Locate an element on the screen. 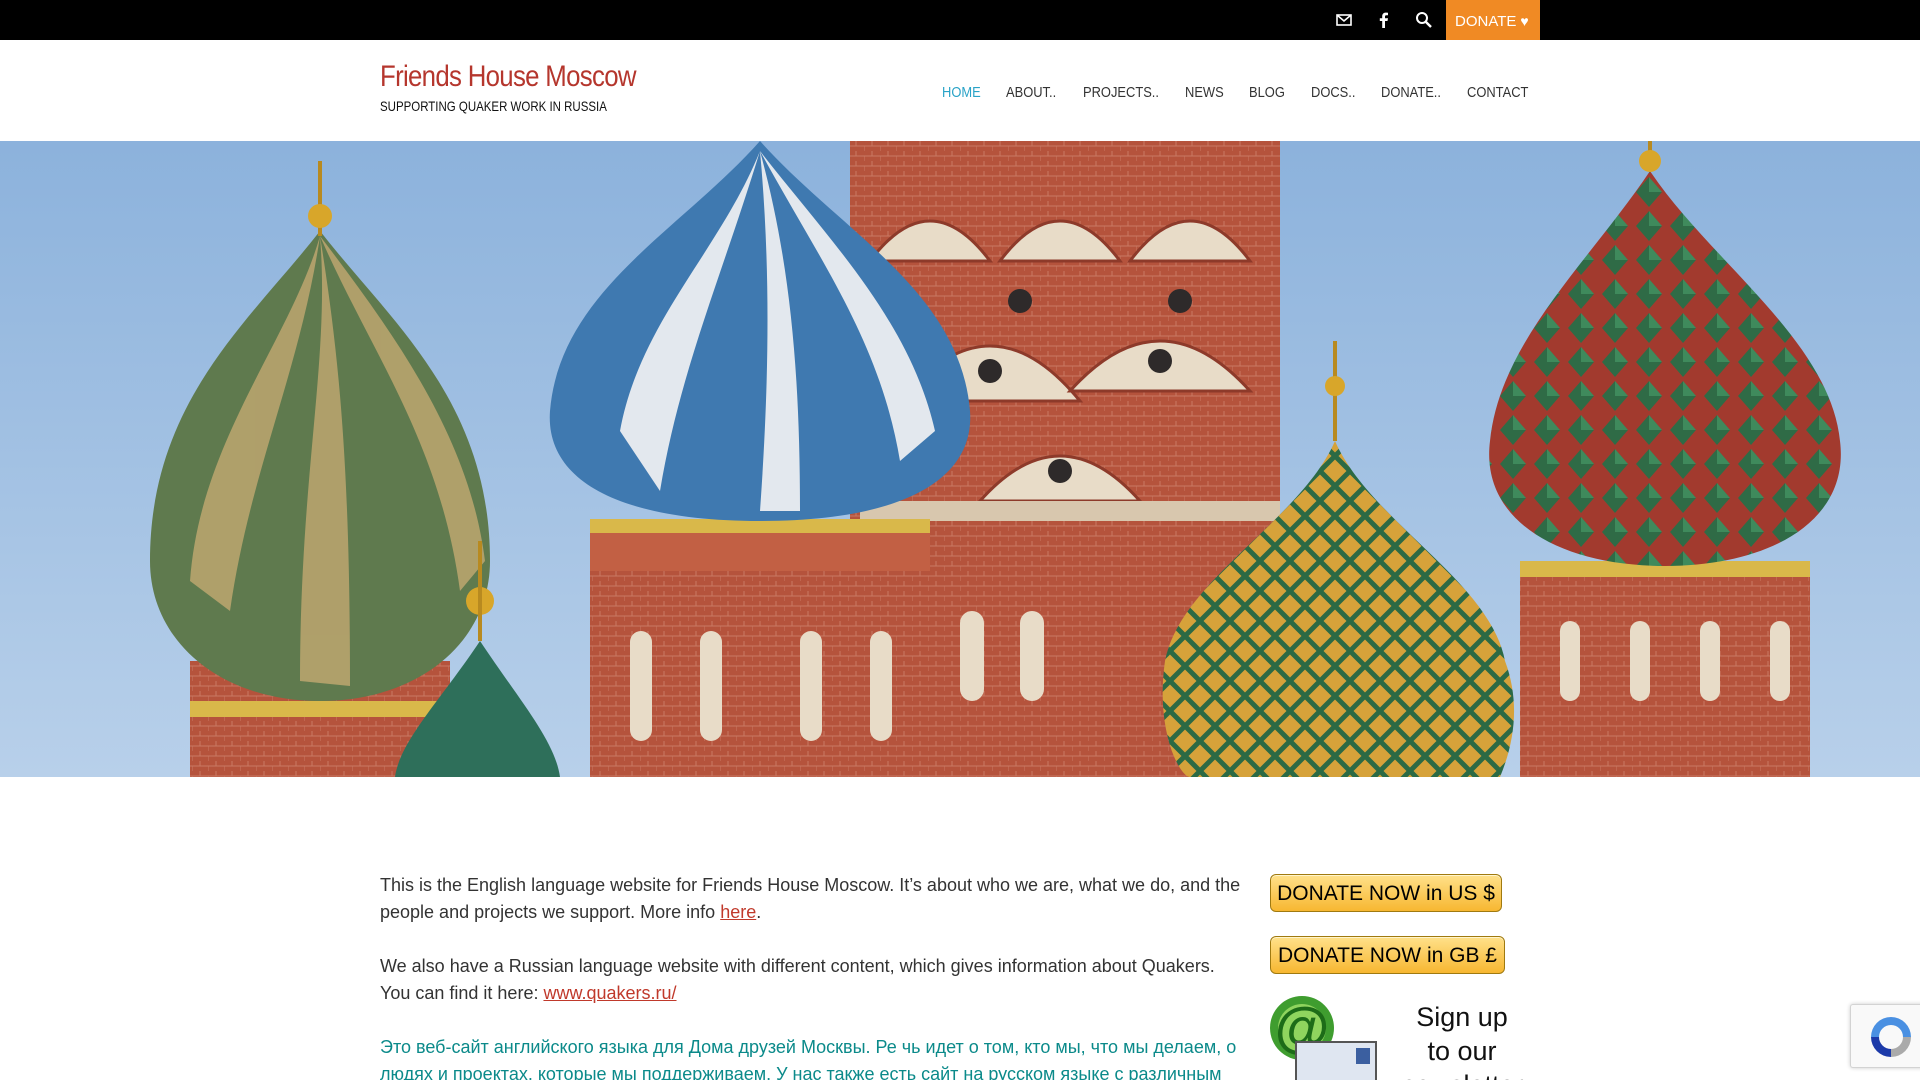 The width and height of the screenshot is (1920, 1080). donate-top-button: DONATE ♥ is located at coordinates (1493, 20).